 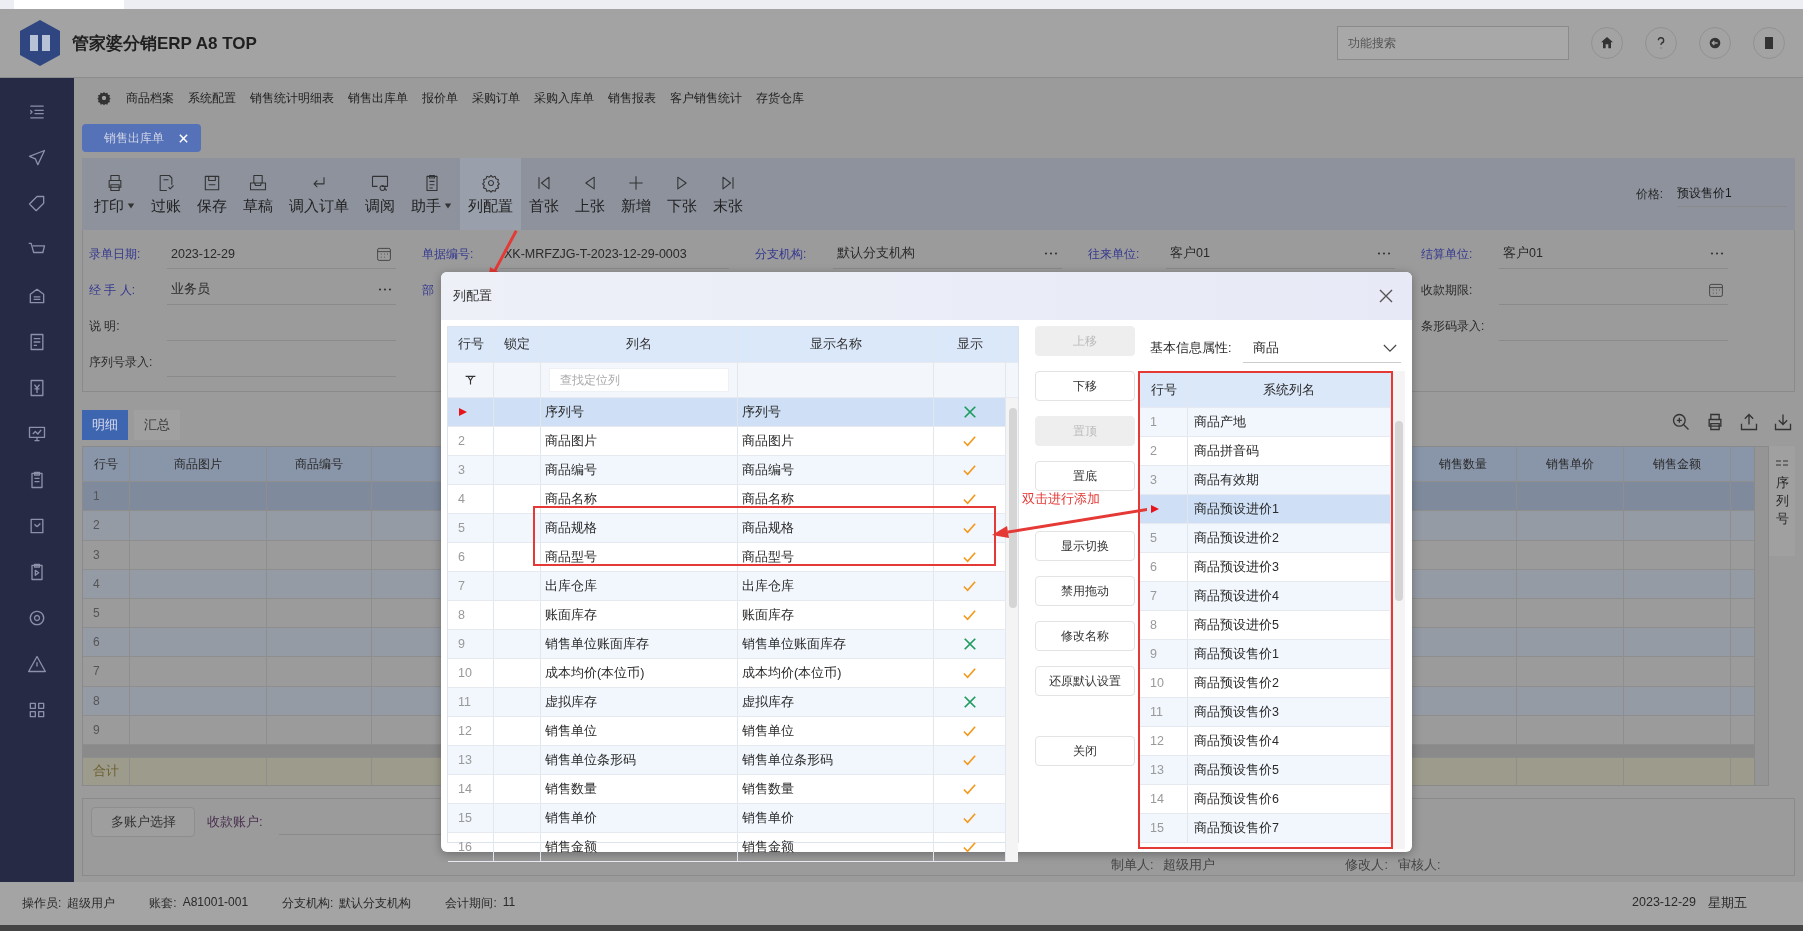 What do you see at coordinates (1782, 501) in the screenshot?
I see `side-panel: 序列号` at bounding box center [1782, 501].